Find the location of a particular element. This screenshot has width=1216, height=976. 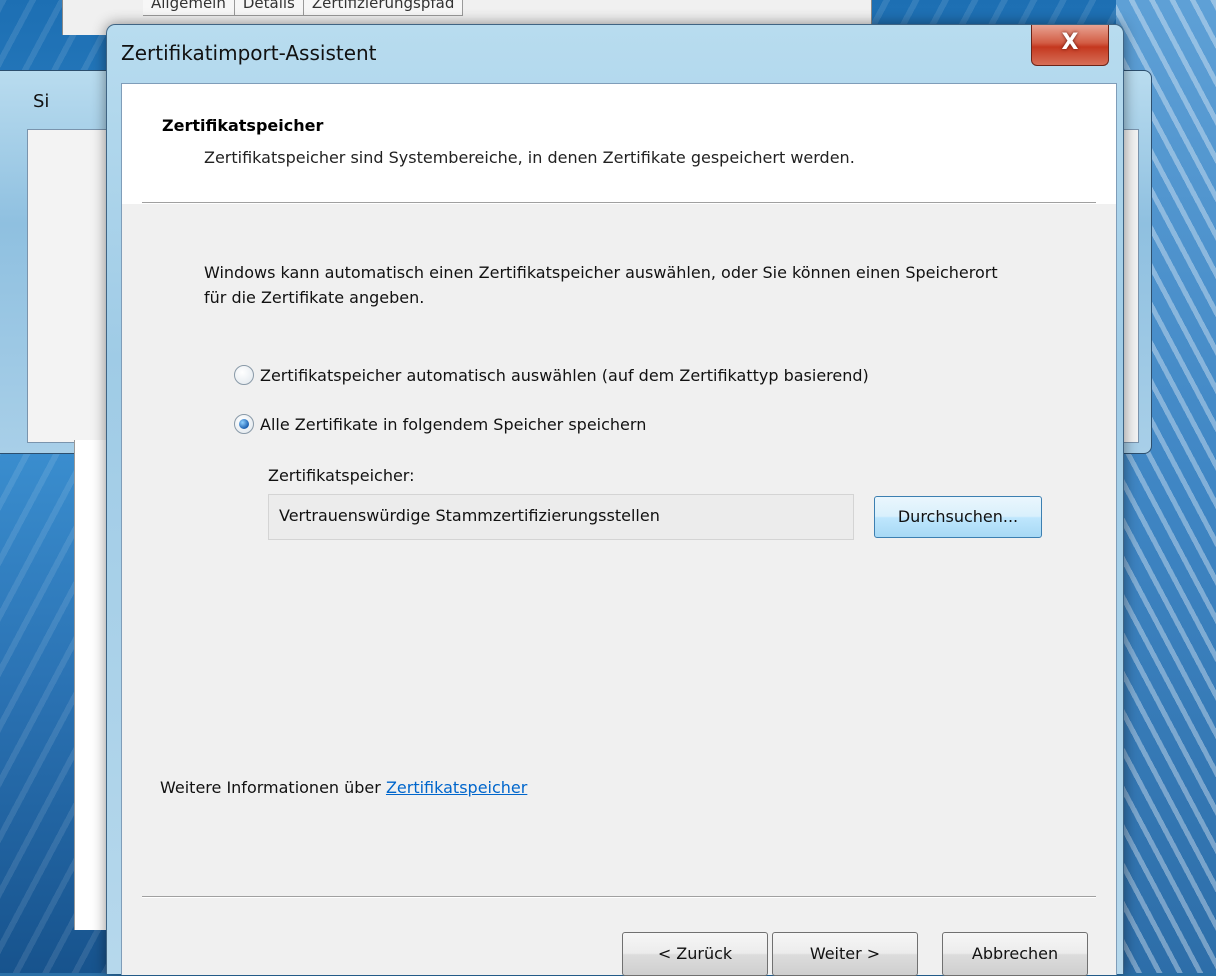

background-window-title: Si is located at coordinates (41, 101).